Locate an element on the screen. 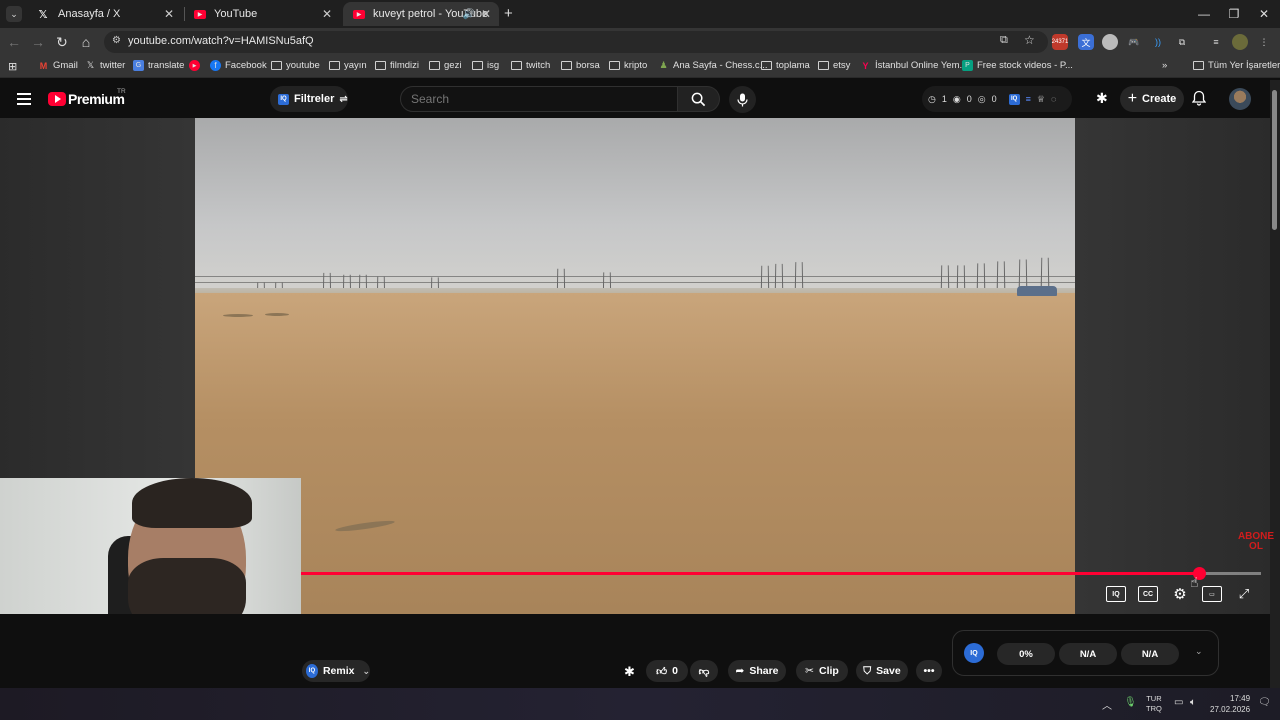 The height and width of the screenshot is (720, 1280). install-app-icon: ⧉ is located at coordinates (1004, 40).